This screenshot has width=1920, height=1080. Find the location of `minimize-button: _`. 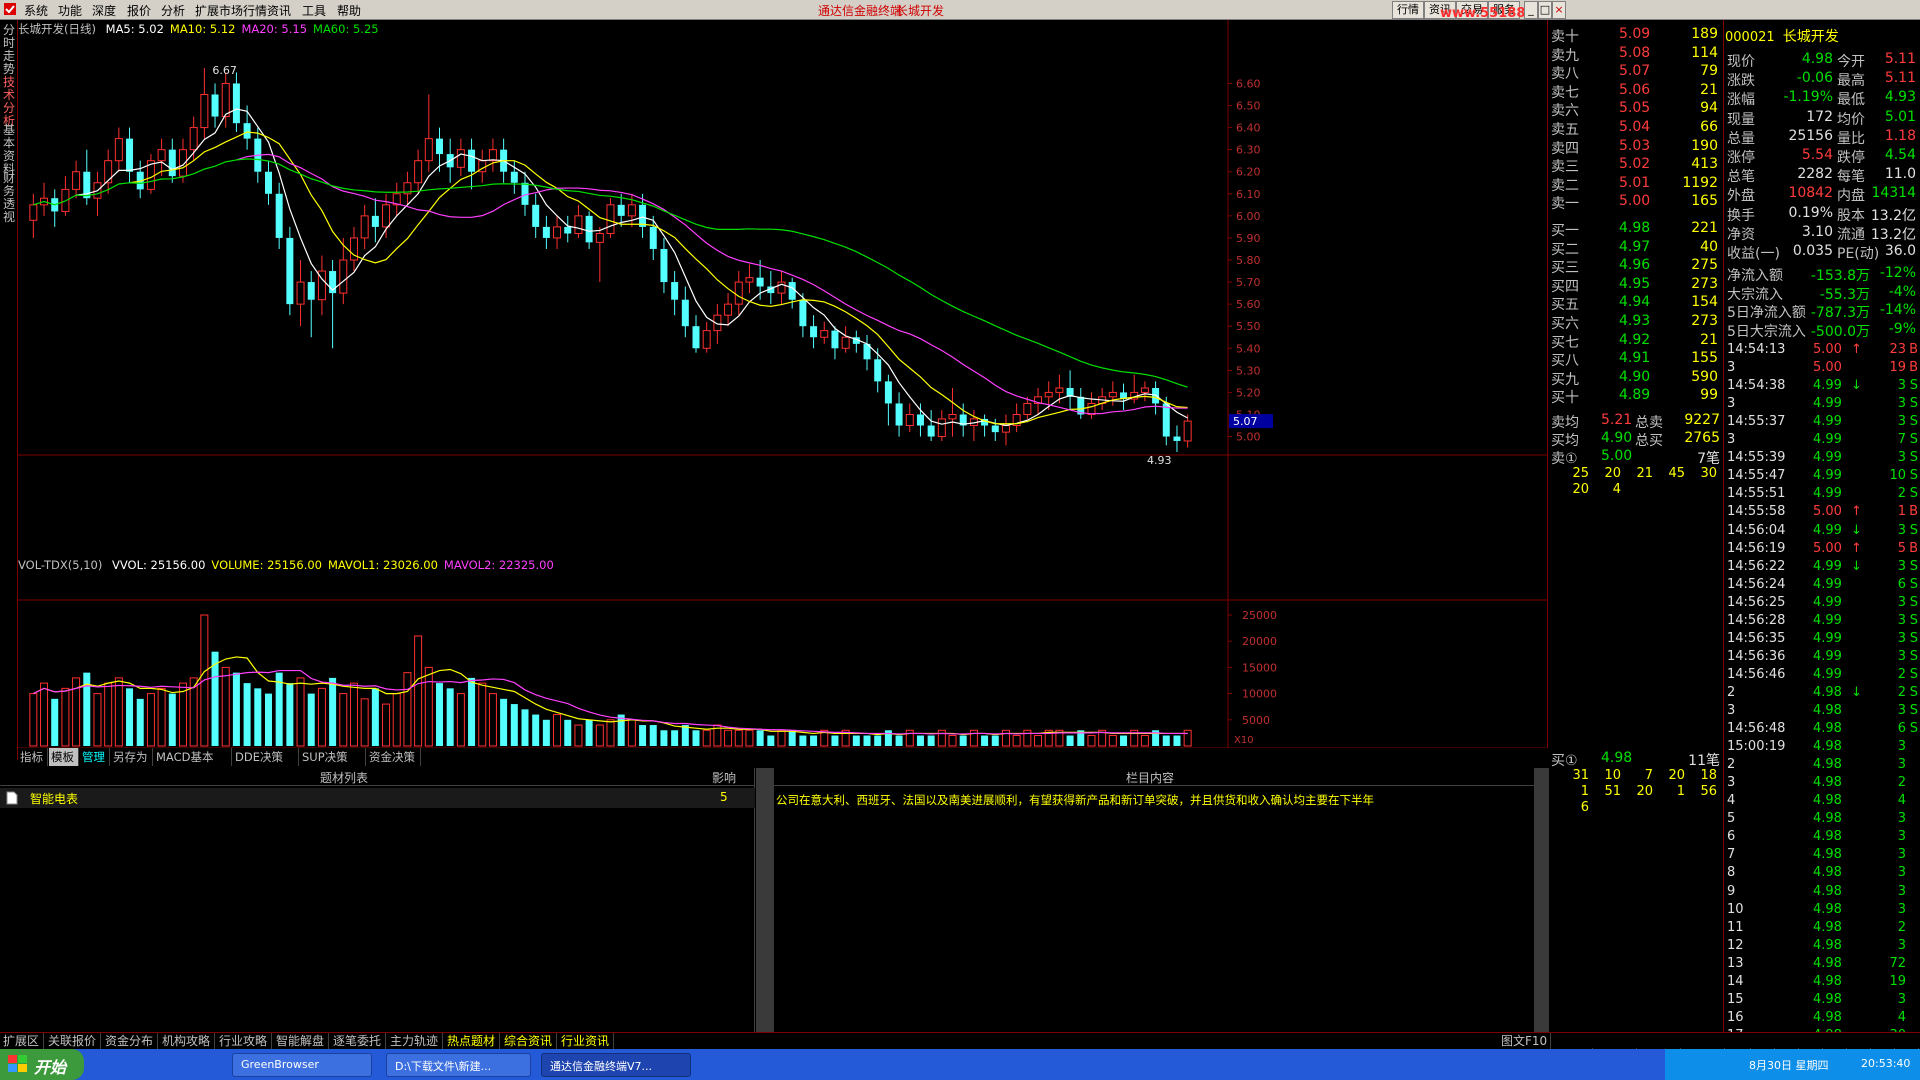

minimize-button: _ is located at coordinates (1531, 10).